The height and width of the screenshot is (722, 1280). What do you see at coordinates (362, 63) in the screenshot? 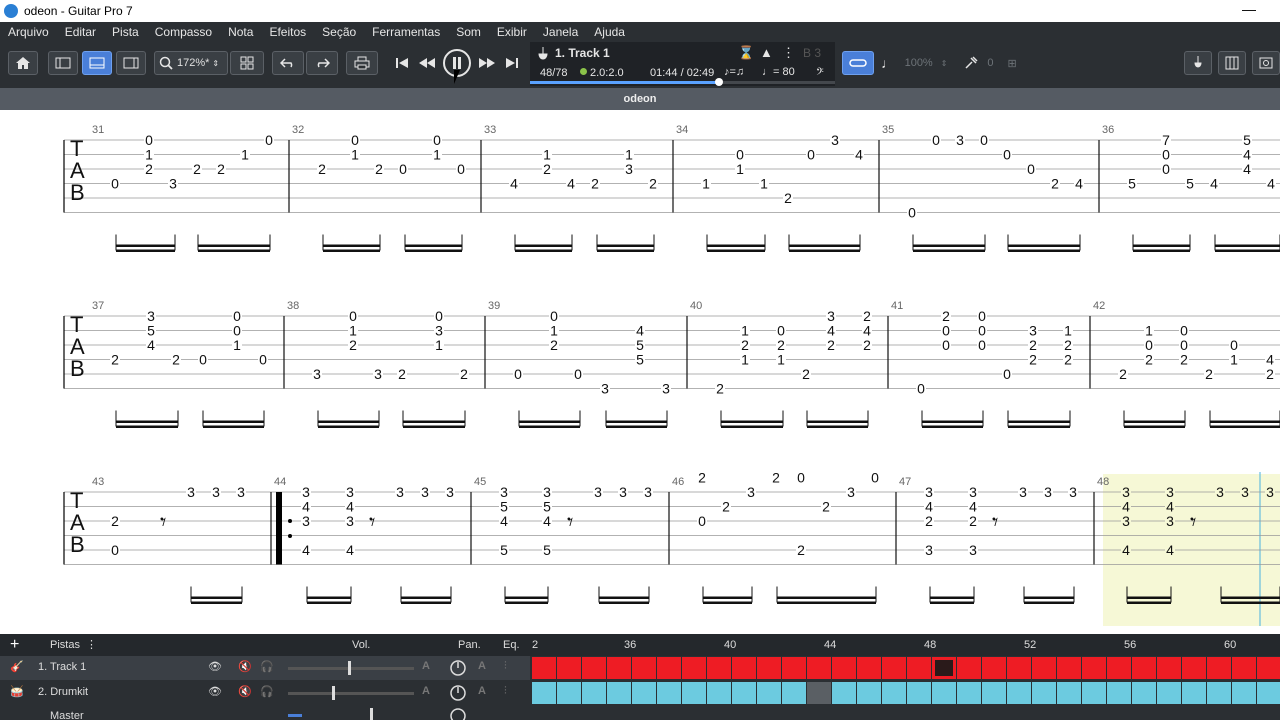
I see `print-button` at bounding box center [362, 63].